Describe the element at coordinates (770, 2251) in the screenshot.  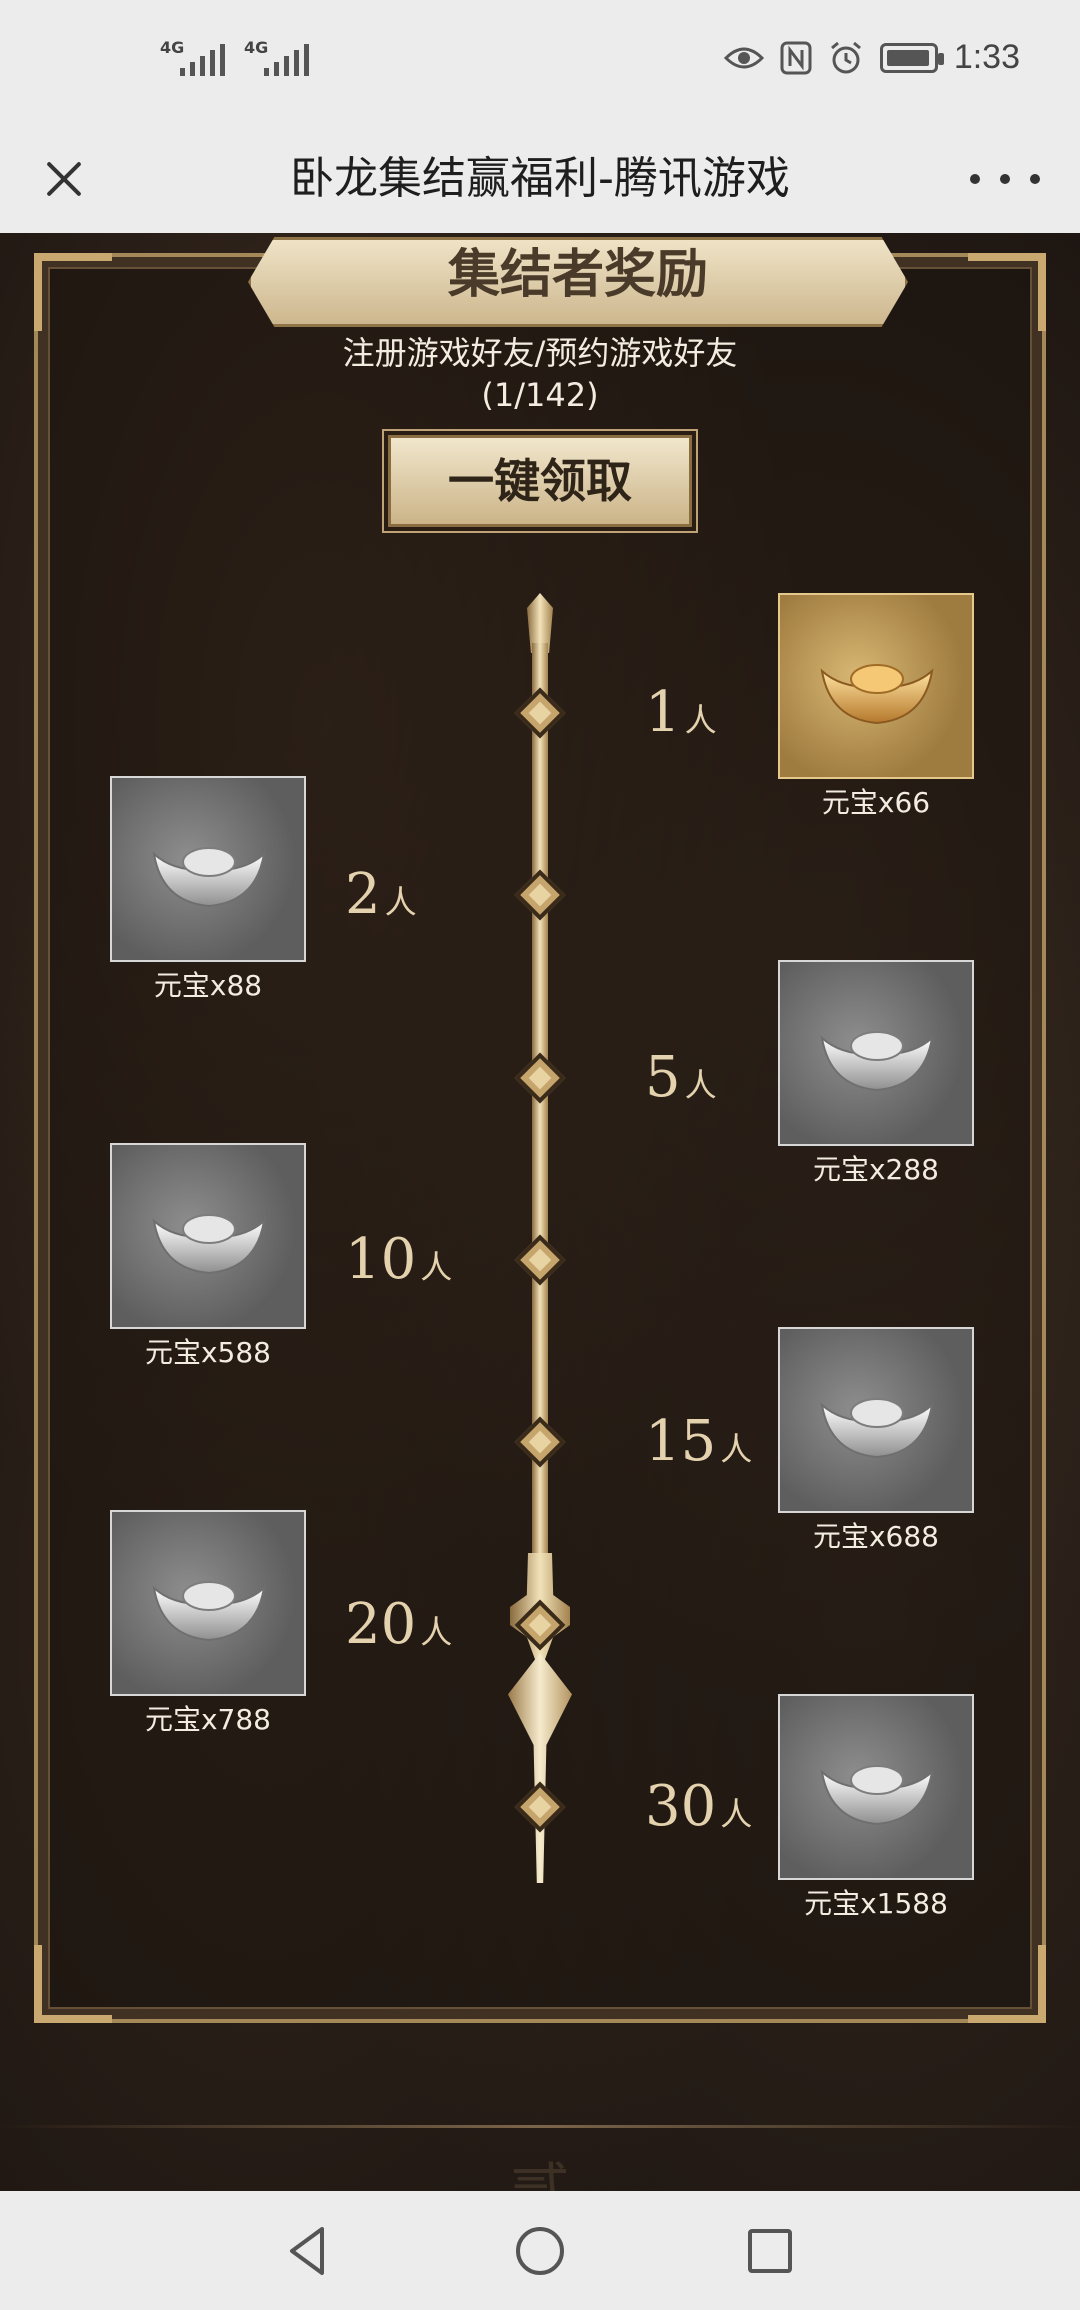
I see `recents-icon` at that location.